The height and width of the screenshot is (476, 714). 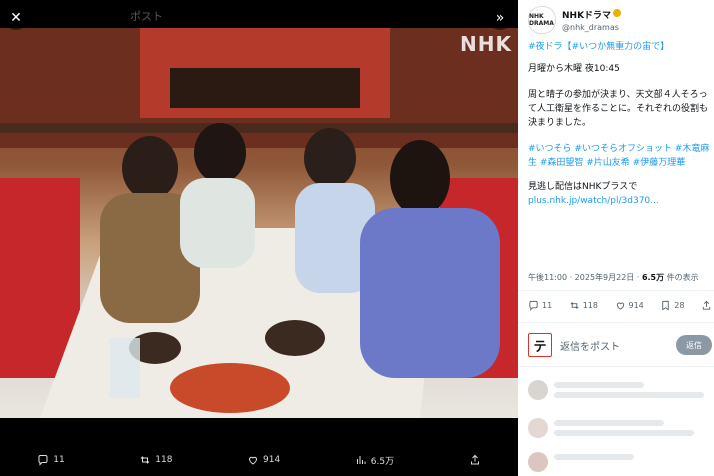 I want to click on reply-count: 11, so click(x=547, y=305).